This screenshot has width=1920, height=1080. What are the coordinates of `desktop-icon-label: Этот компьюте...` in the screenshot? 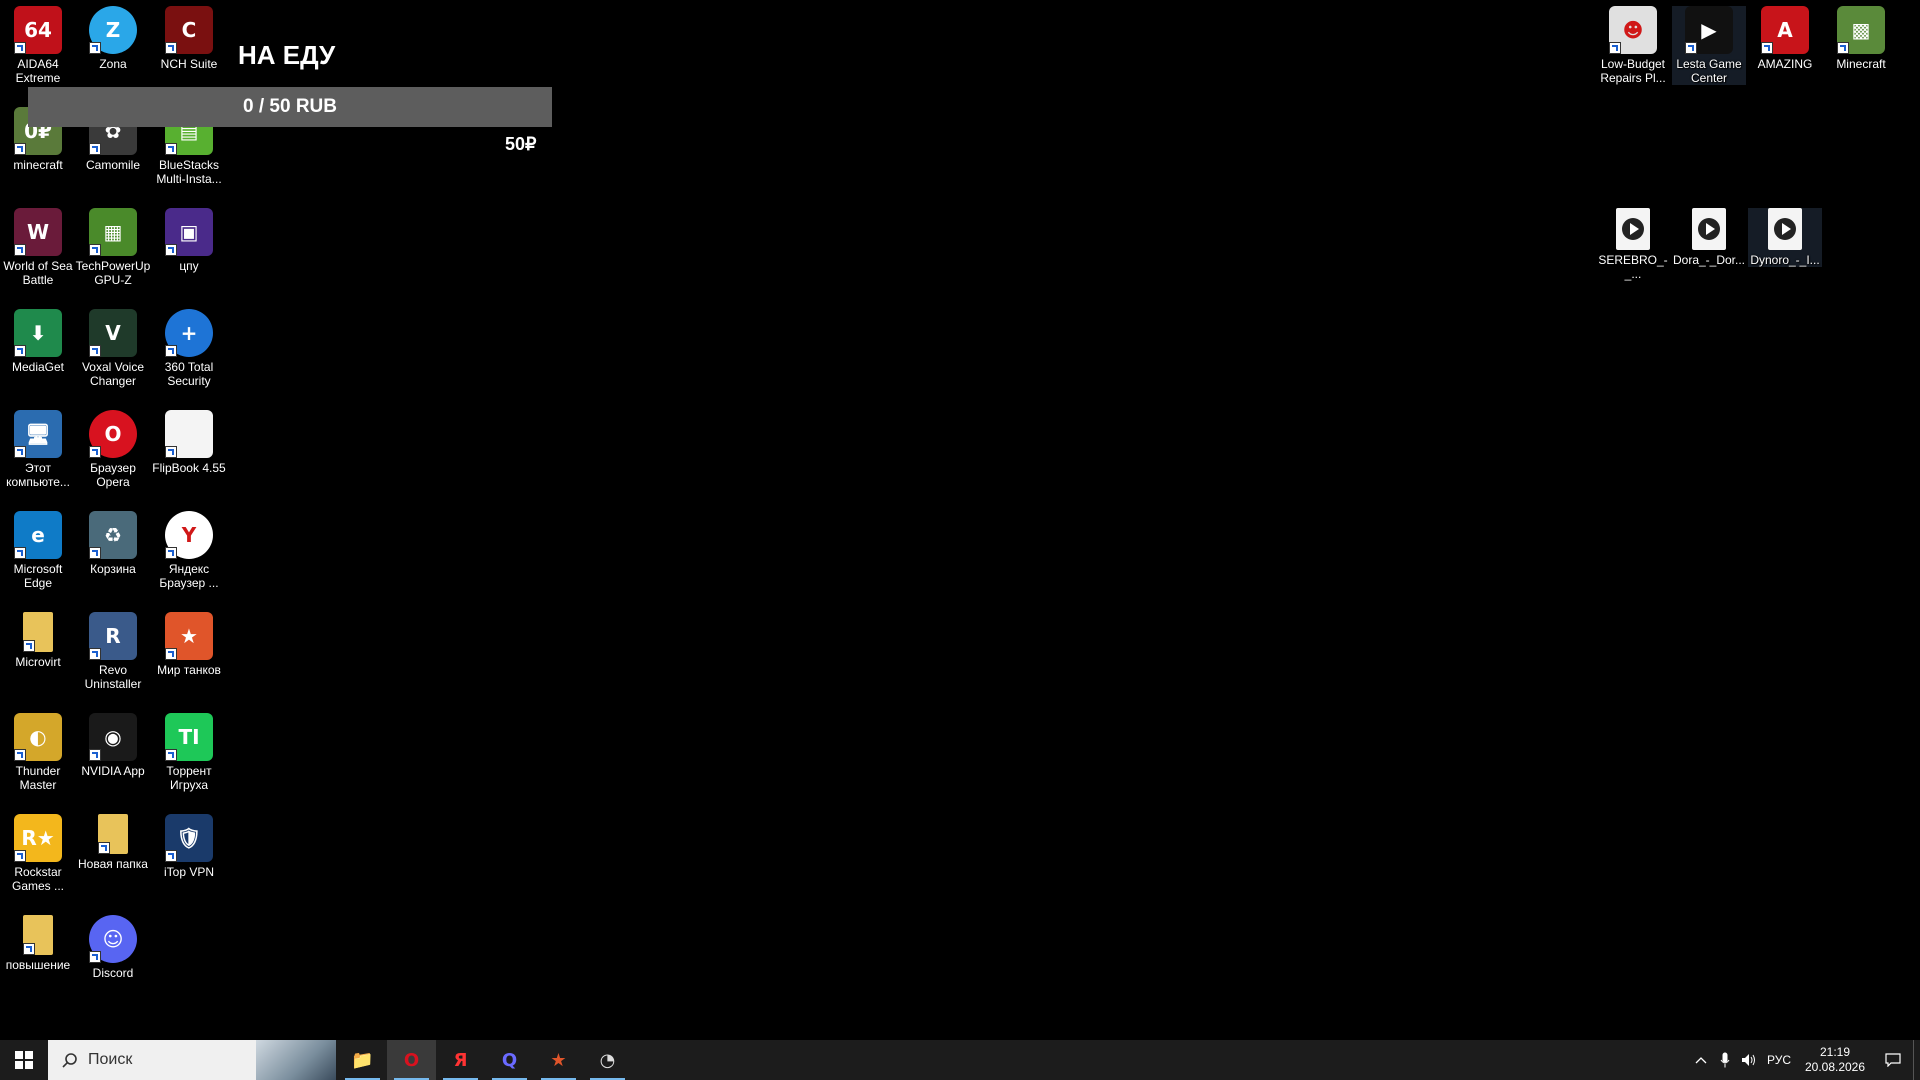 It's located at (38, 475).